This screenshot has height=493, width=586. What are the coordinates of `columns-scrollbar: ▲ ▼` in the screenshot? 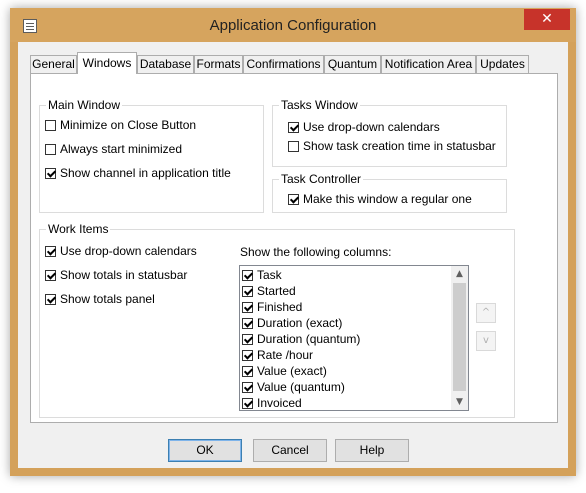 It's located at (459, 338).